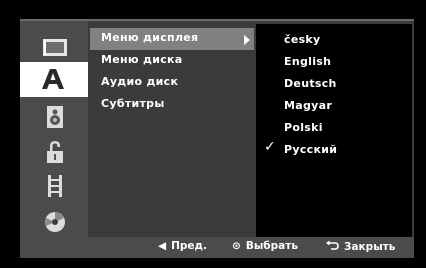 The width and height of the screenshot is (426, 268). What do you see at coordinates (142, 59) in the screenshot?
I see `submenu-item-label: Меню диска` at bounding box center [142, 59].